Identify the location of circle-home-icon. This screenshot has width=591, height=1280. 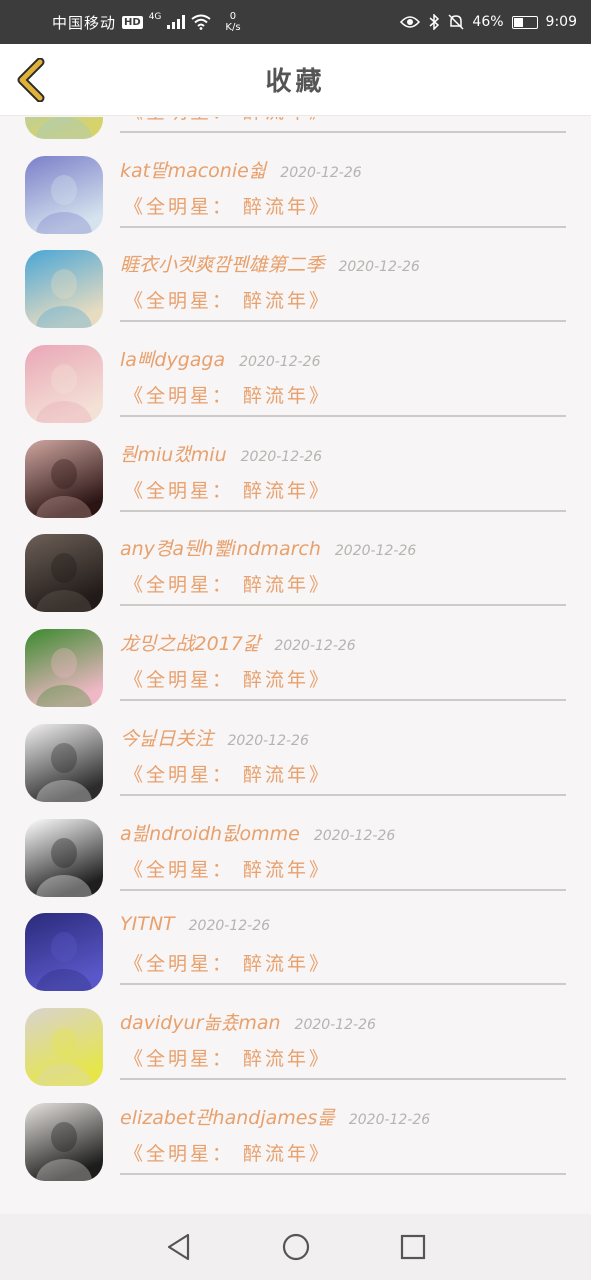
(295, 1247).